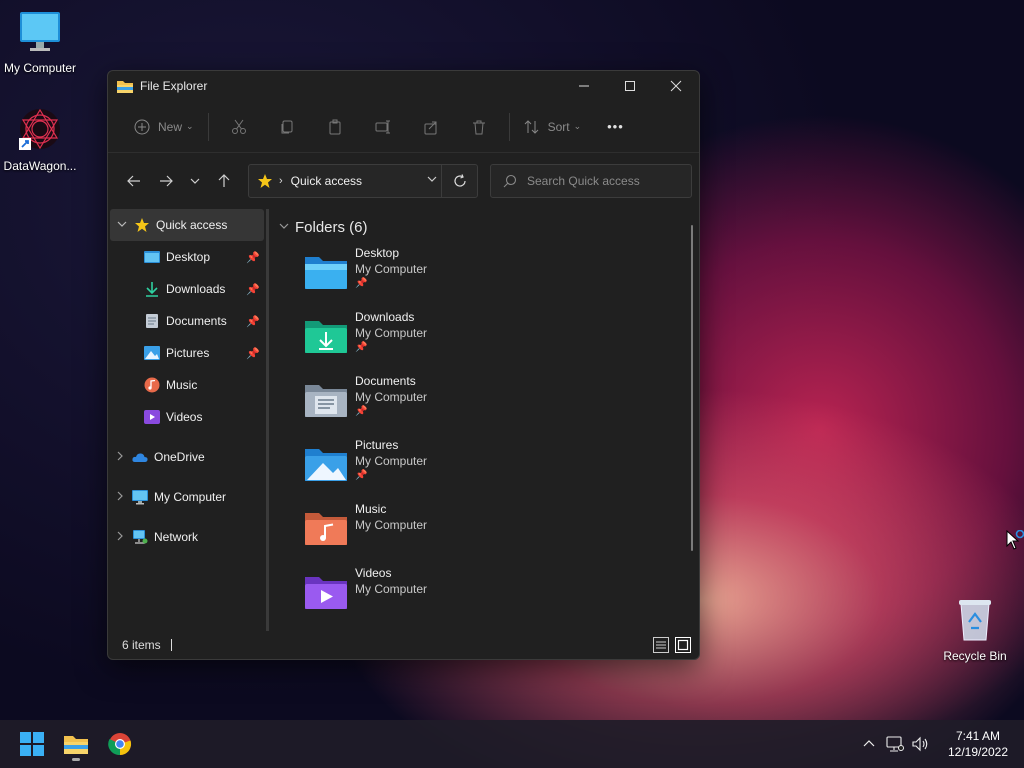 This screenshot has width=1024, height=768. I want to click on close-button, so click(676, 86).